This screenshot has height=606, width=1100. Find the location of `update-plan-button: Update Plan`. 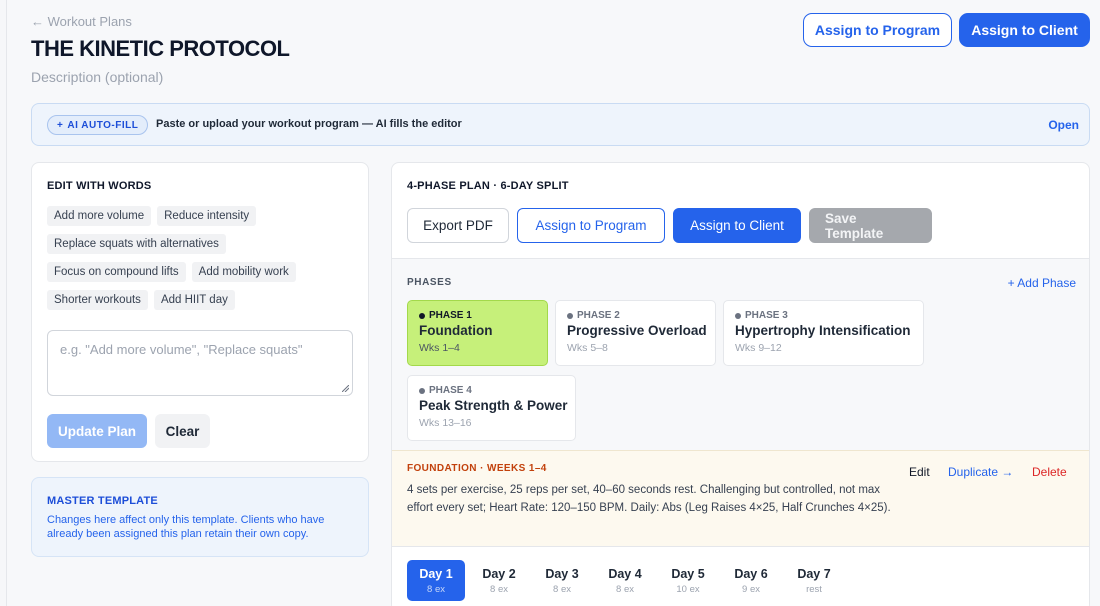

update-plan-button: Update Plan is located at coordinates (97, 431).